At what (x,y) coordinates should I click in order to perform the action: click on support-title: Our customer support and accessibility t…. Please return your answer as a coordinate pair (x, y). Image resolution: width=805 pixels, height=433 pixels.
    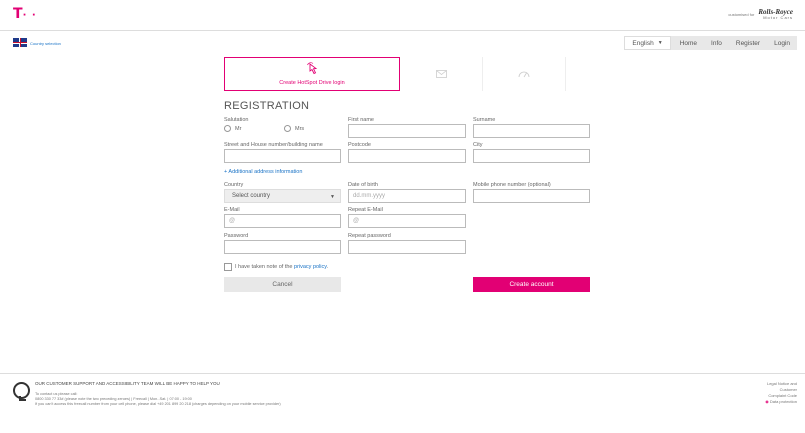
    Looking at the image, I should click on (127, 383).